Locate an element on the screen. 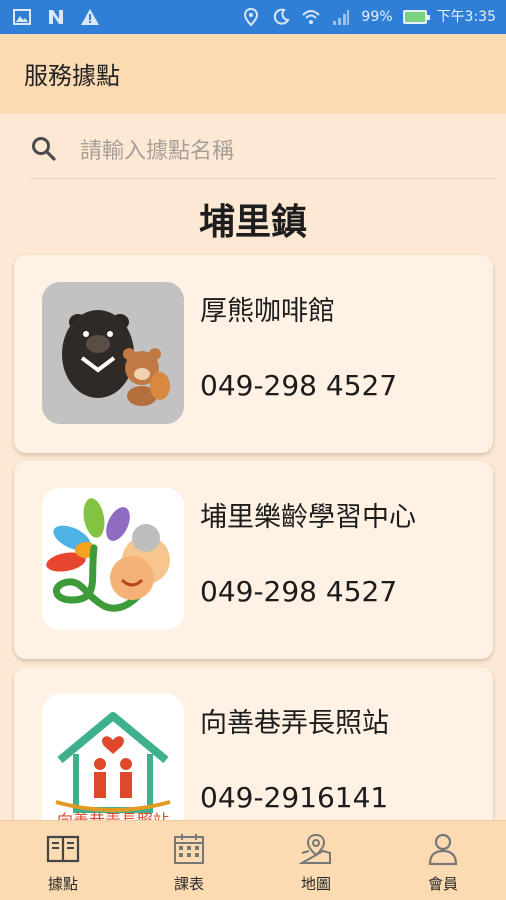 The height and width of the screenshot is (900, 506). call-moon-icon is located at coordinates (282, 16).